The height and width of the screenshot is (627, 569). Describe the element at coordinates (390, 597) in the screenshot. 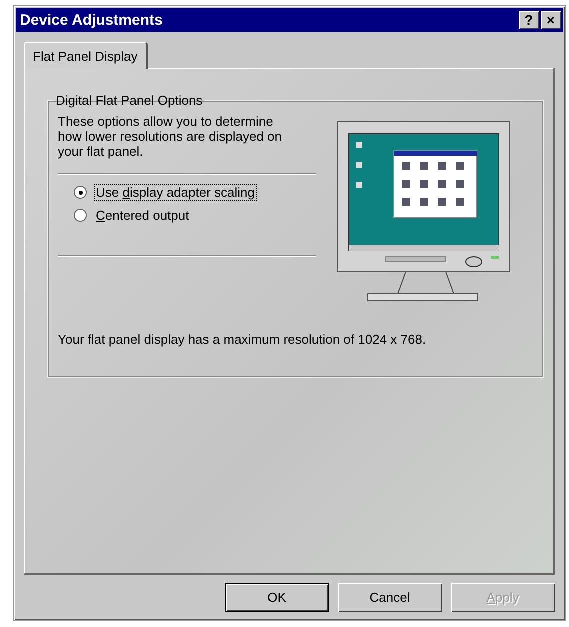

I see `dialog-button: Cancel` at that location.